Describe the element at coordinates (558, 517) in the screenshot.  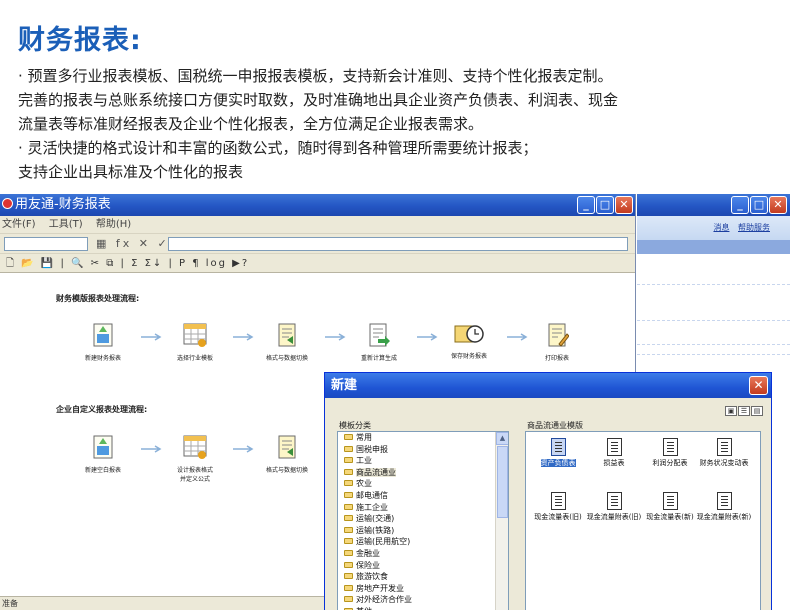
I see `template-name: 现金流量表(旧)` at that location.